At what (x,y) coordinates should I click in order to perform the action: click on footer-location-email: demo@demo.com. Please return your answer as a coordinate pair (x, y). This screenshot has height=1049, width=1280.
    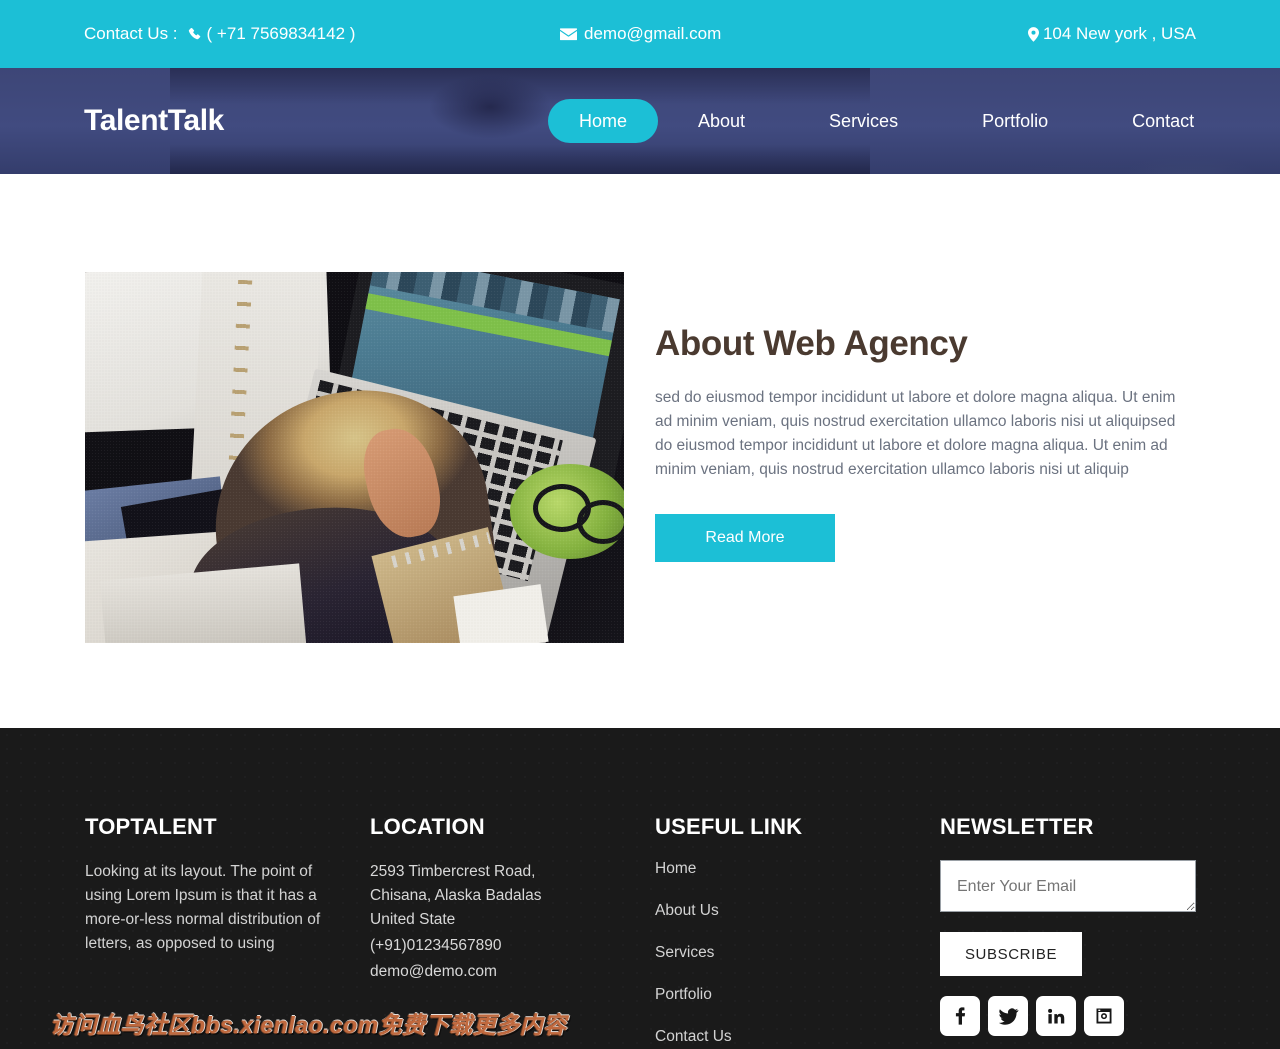
    Looking at the image, I should click on (512, 972).